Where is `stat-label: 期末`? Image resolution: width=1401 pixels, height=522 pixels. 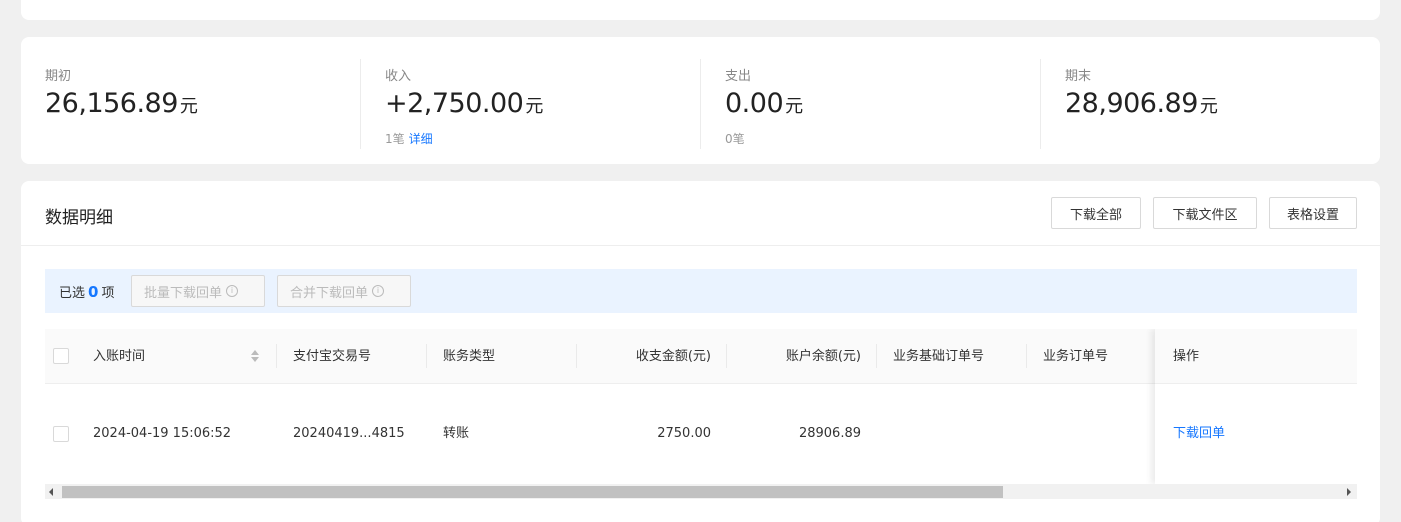
stat-label: 期末 is located at coordinates (1078, 76).